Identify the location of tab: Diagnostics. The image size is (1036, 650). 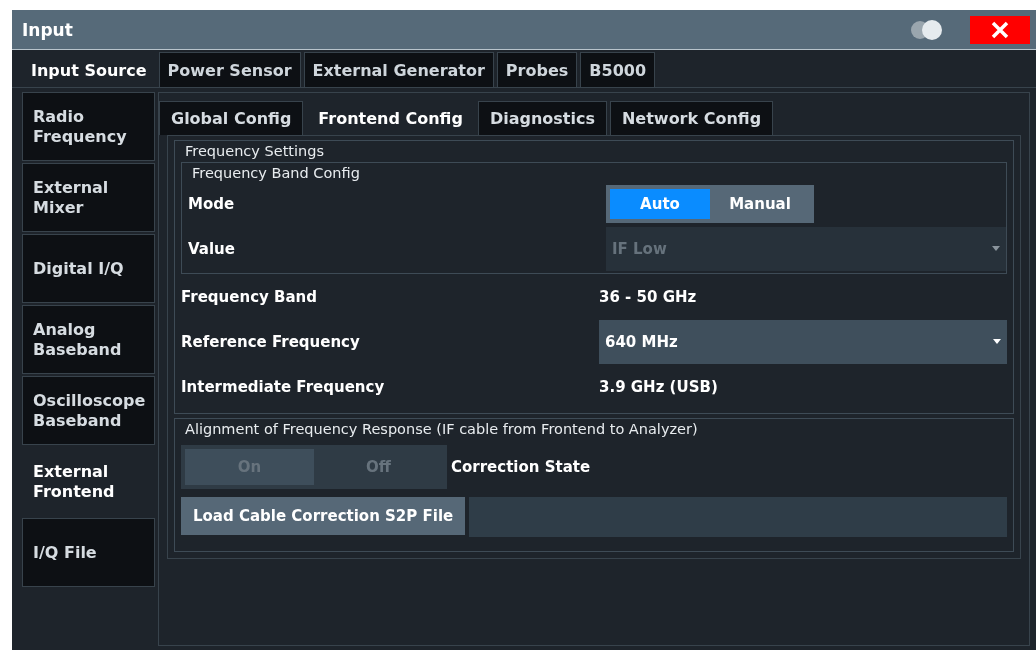
(542, 118).